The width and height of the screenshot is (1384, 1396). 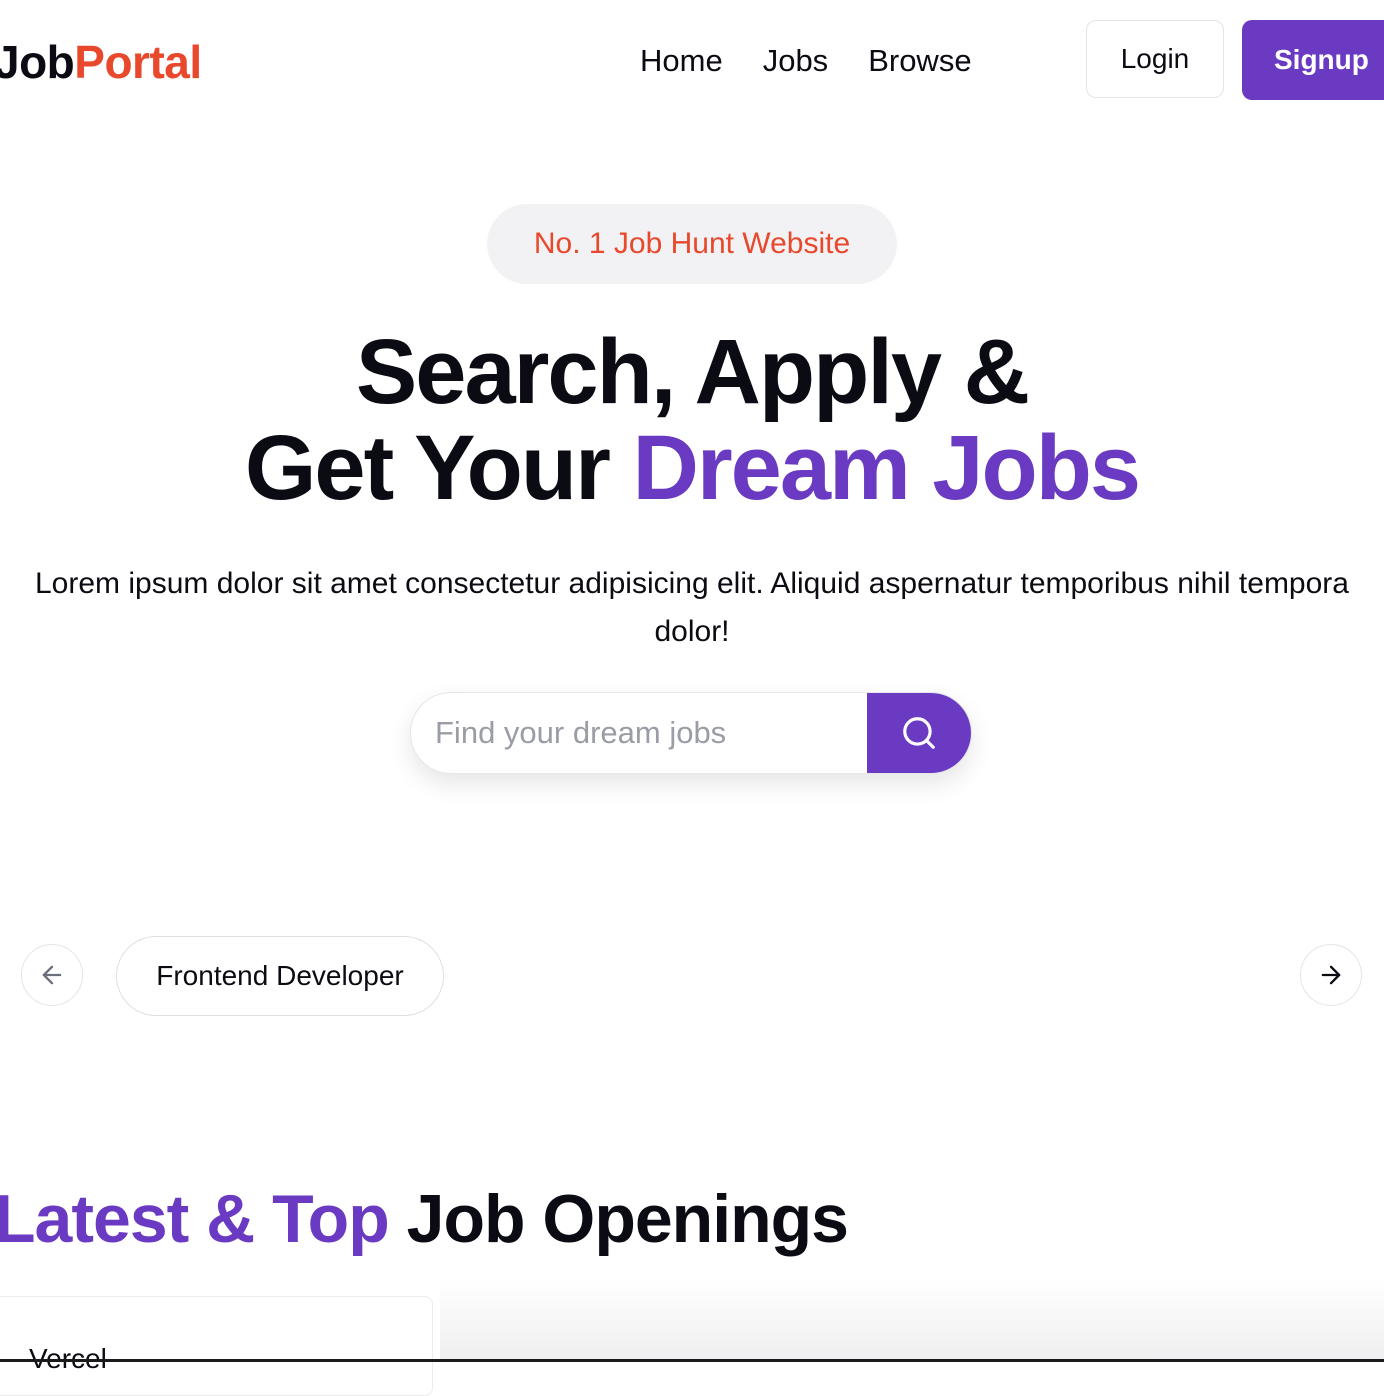 I want to click on hero-title-line2-prefix: Get Your, so click(x=438, y=468).